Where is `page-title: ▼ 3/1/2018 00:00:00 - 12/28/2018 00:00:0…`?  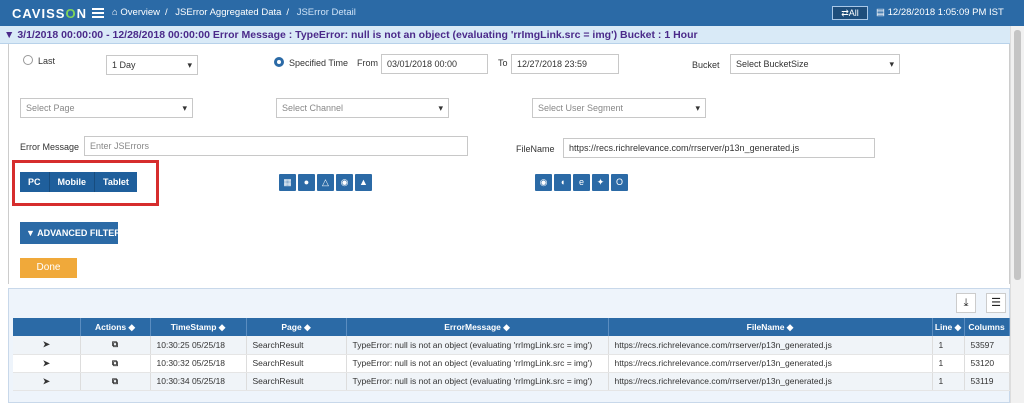 page-title: ▼ 3/1/2018 00:00:00 - 12/28/2018 00:00:0… is located at coordinates (351, 35).